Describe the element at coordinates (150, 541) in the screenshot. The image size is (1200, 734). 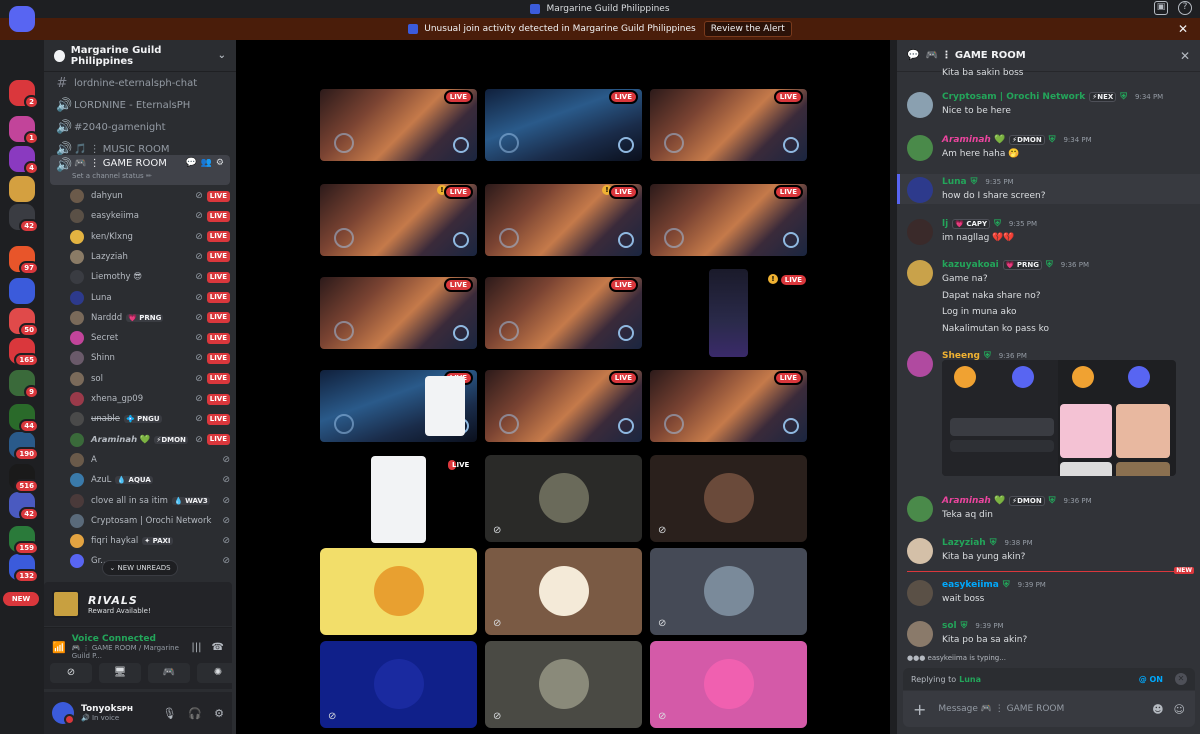
I see `voice-user: fiqri haykal ✦ PAXI ⊘` at that location.